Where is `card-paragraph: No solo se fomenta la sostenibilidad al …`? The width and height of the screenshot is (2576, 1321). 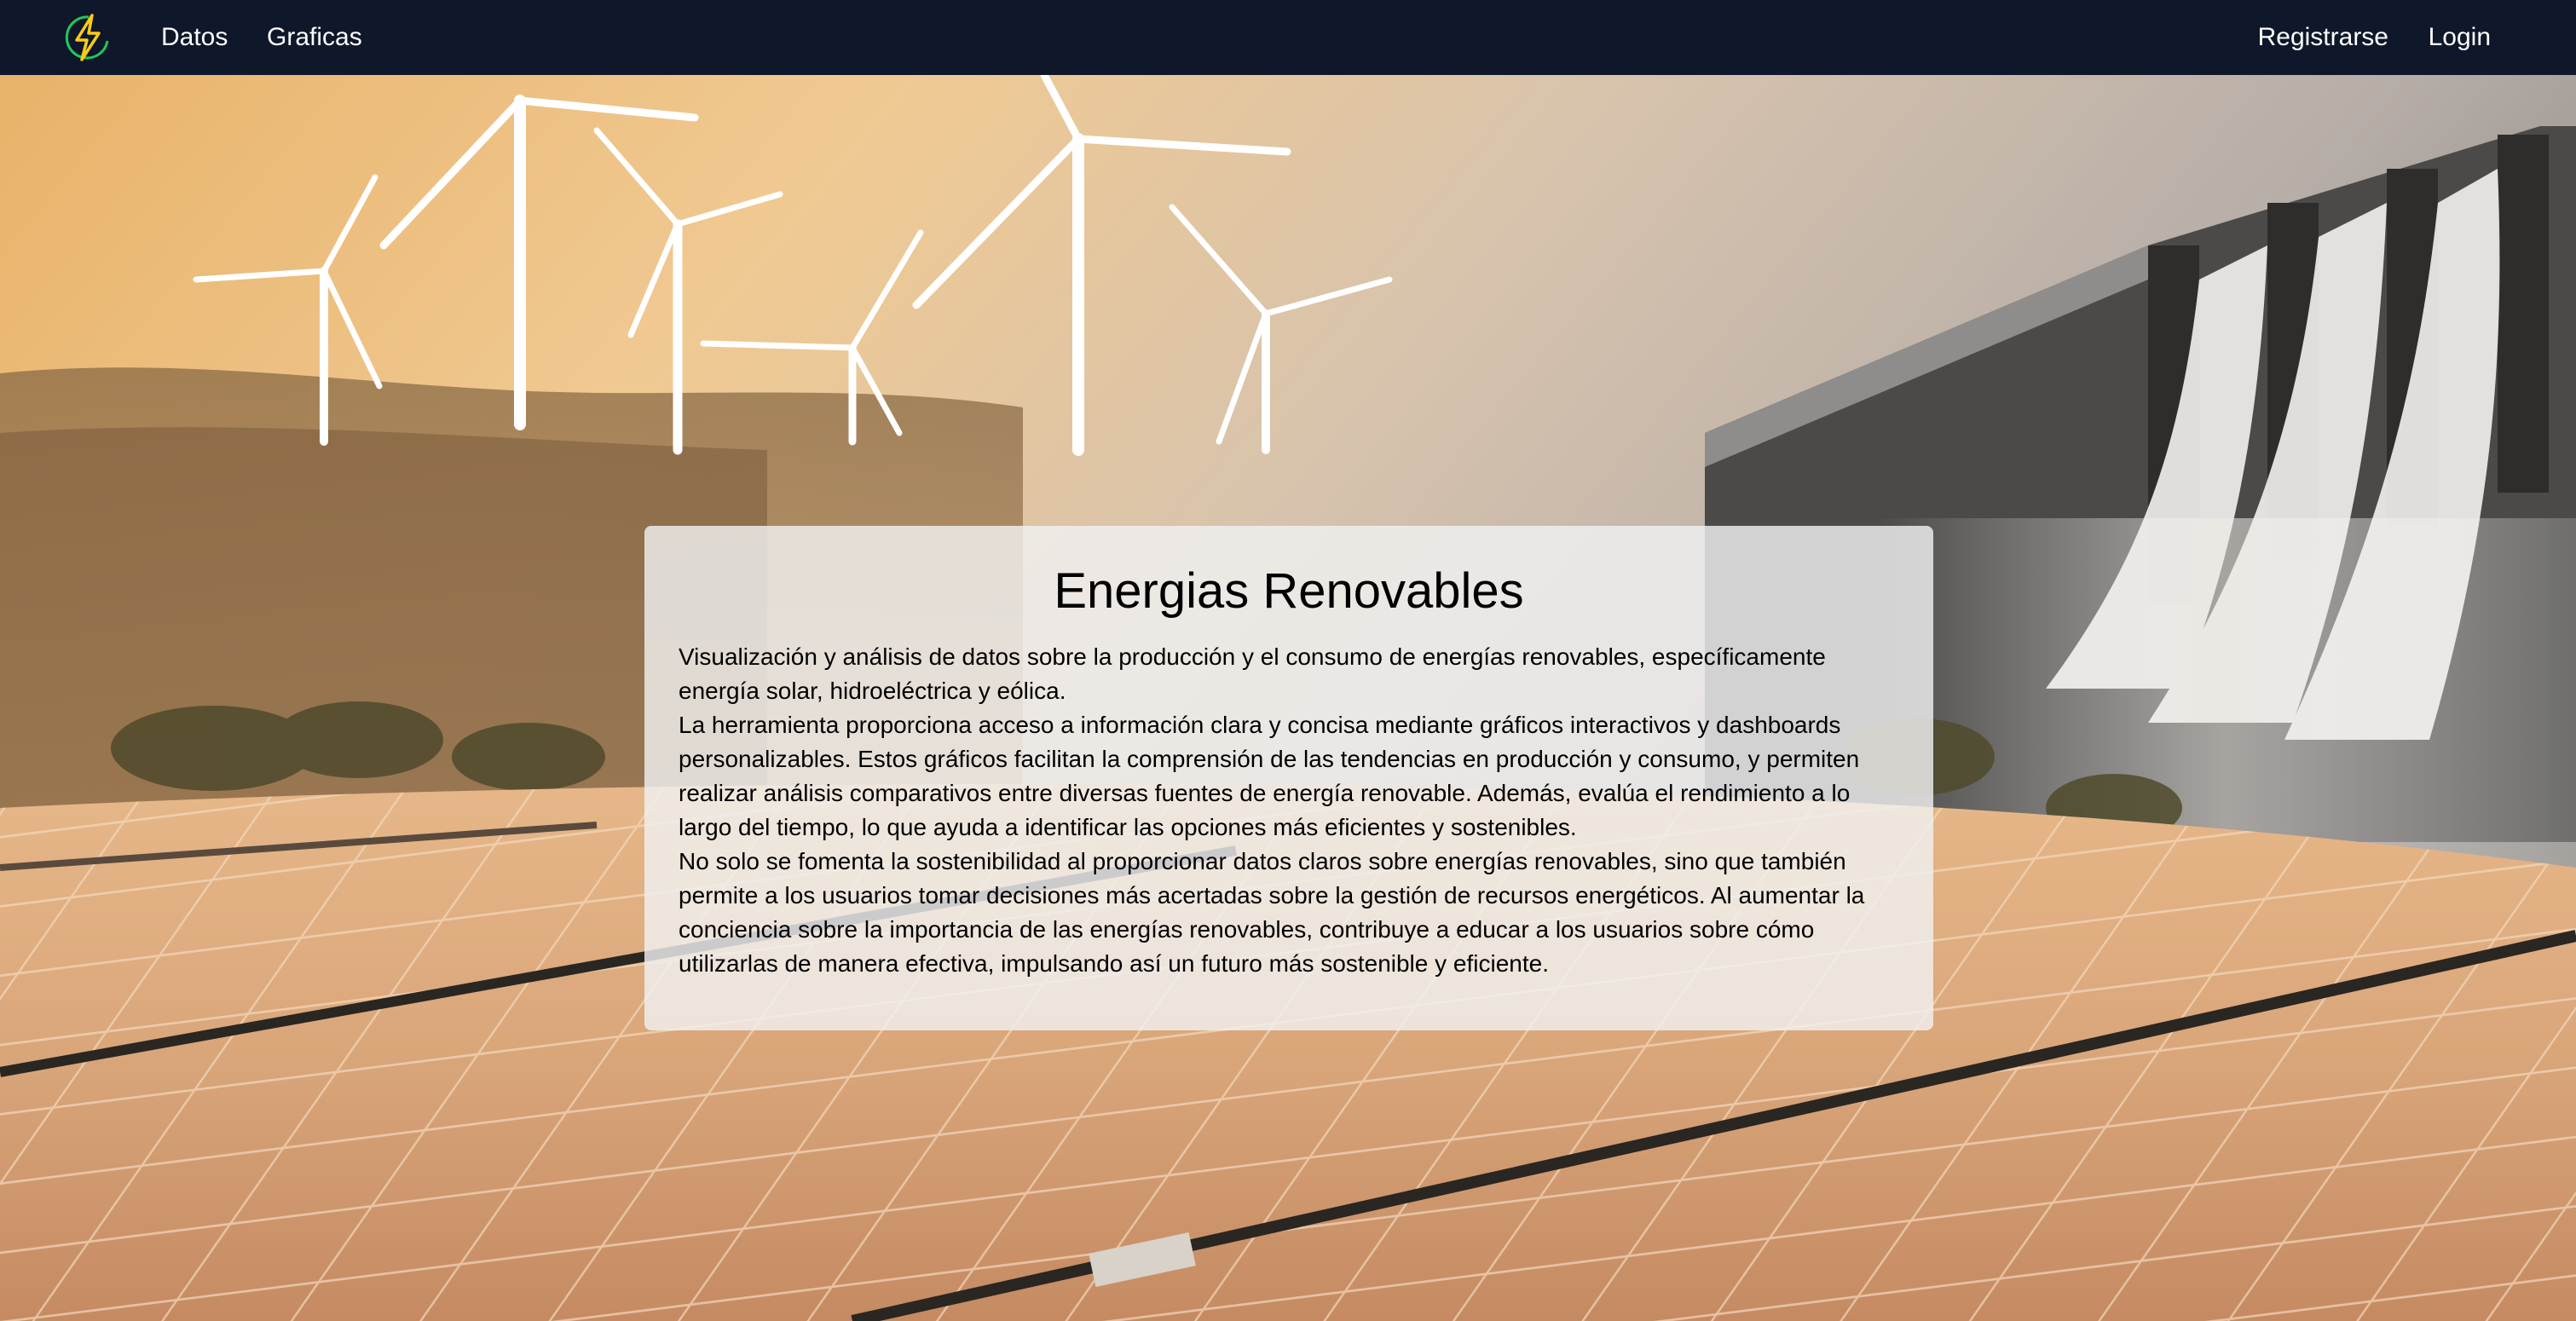
card-paragraph: No solo se fomenta la sostenibilidad al … is located at coordinates (1272, 912).